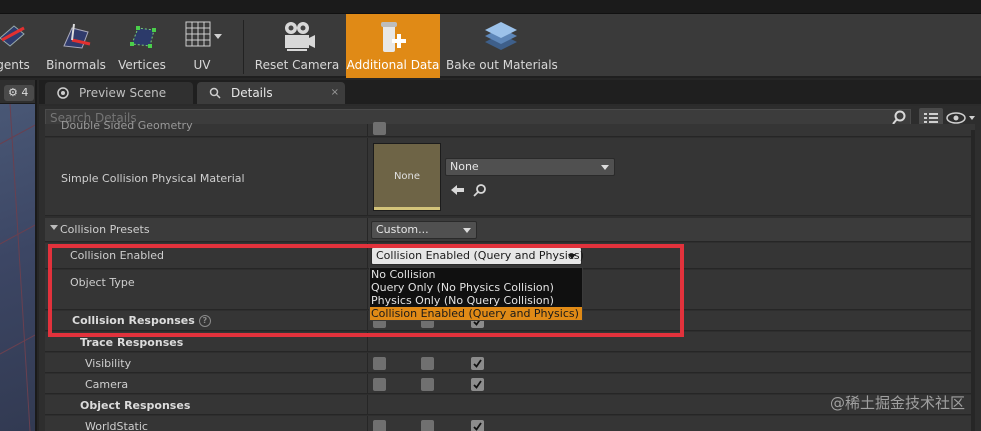  What do you see at coordinates (379, 363) in the screenshot?
I see `visibility-ignore-checkbox` at bounding box center [379, 363].